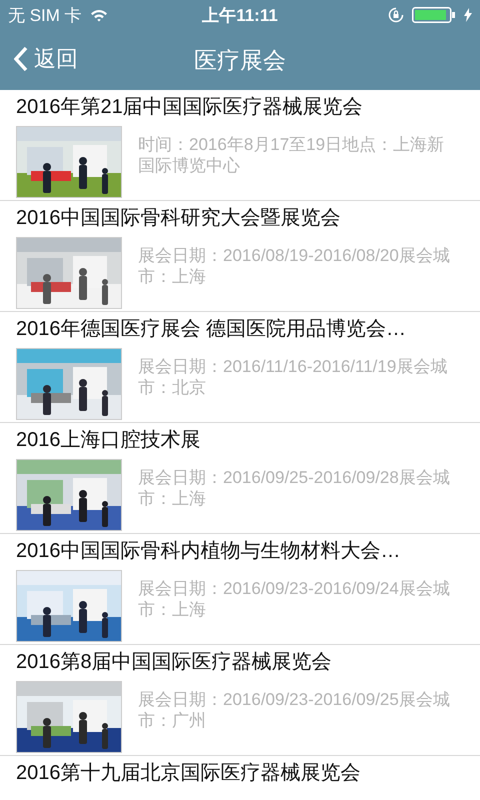 The height and width of the screenshot is (800, 480). What do you see at coordinates (396, 15) in the screenshot?
I see `rotation-lock-icon` at bounding box center [396, 15].